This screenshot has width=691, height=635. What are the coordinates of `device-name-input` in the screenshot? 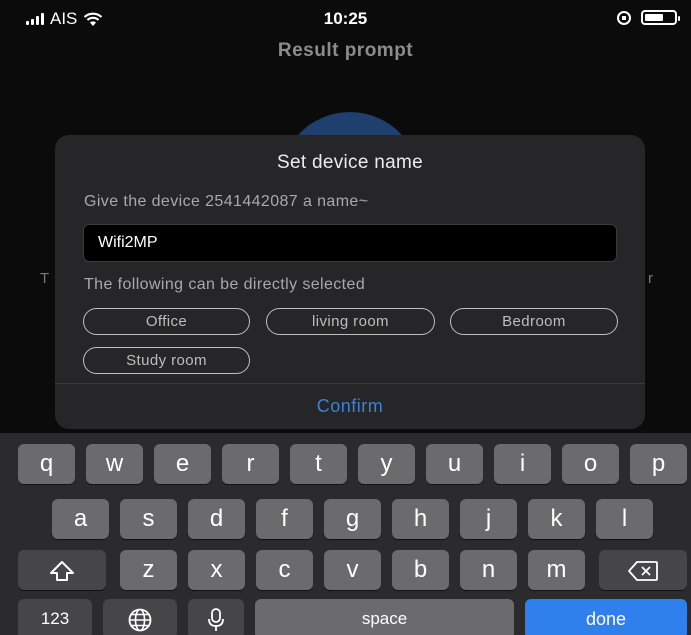 It's located at (350, 243).